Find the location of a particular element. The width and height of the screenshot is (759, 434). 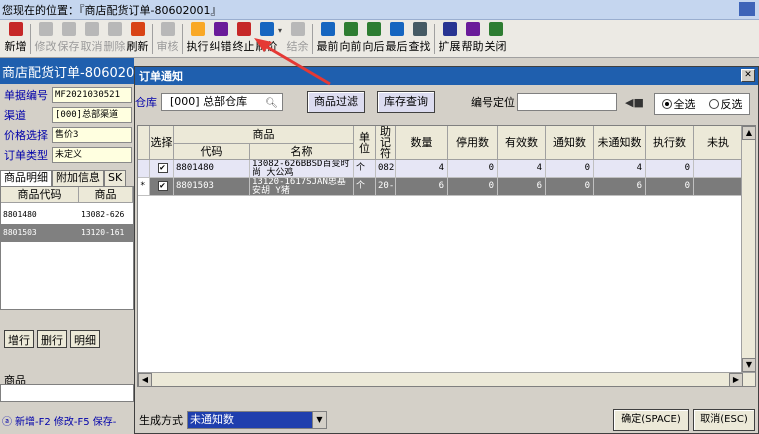

row-qty: 4 is located at coordinates (422, 169).